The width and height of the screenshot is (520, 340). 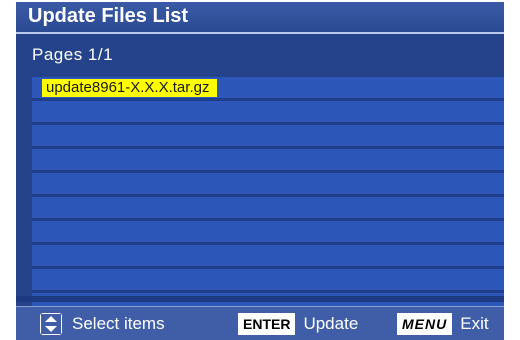 I want to click on page-title: Update Files List, so click(x=108, y=16).